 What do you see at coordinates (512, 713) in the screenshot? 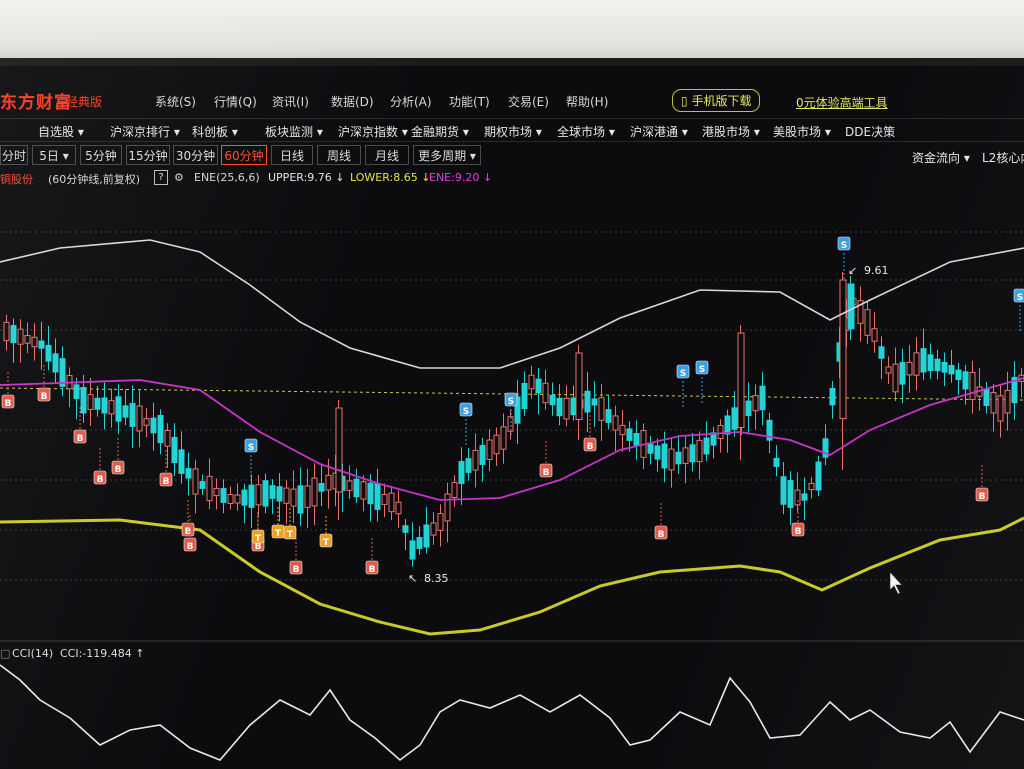
I see `cci-line` at bounding box center [512, 713].